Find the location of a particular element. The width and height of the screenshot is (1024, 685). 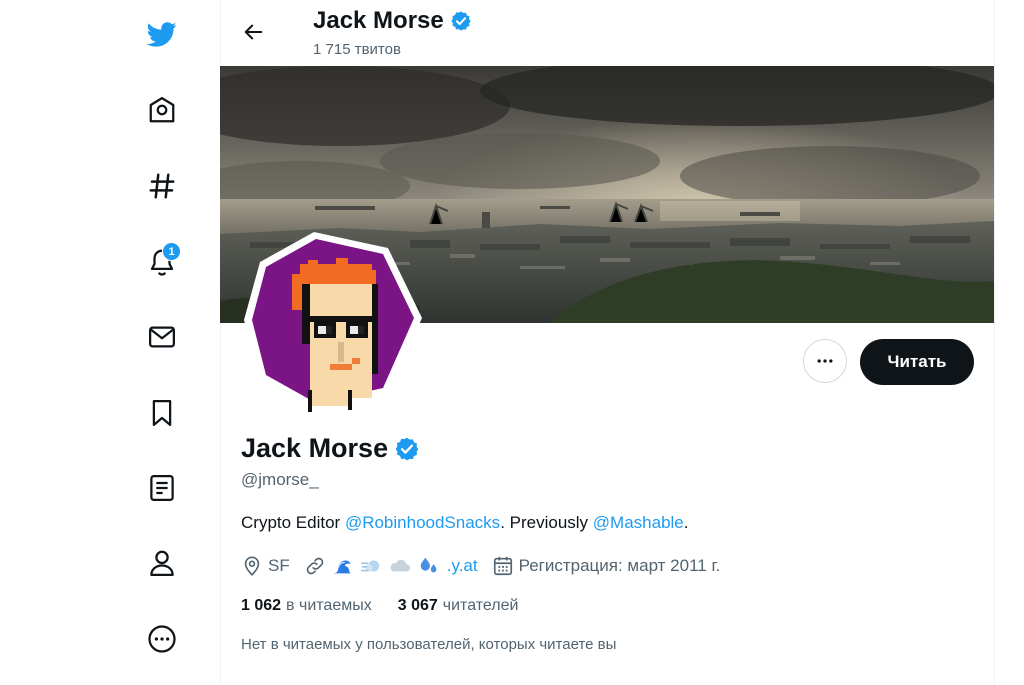

twitter-bird-icon is located at coordinates (162, 34).